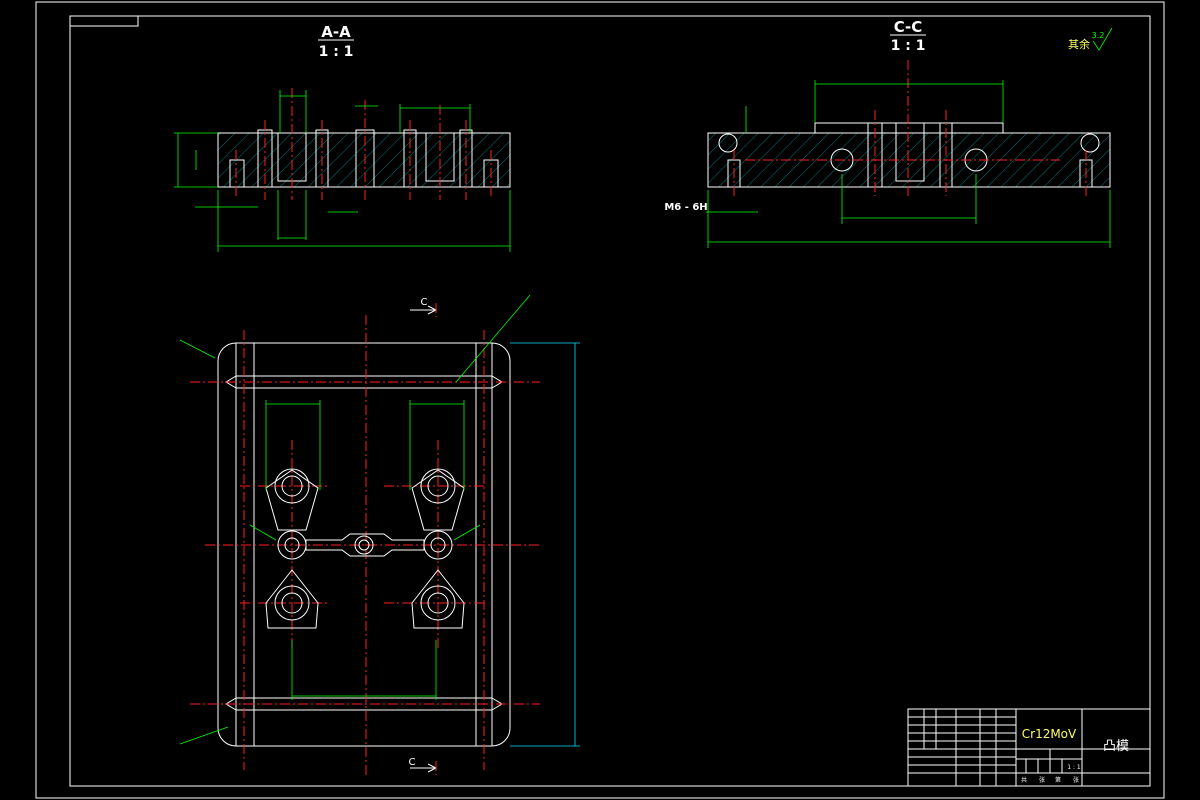 The height and width of the screenshot is (800, 1200). What do you see at coordinates (424, 302) in the screenshot?
I see `section-marker-top: C` at bounding box center [424, 302].